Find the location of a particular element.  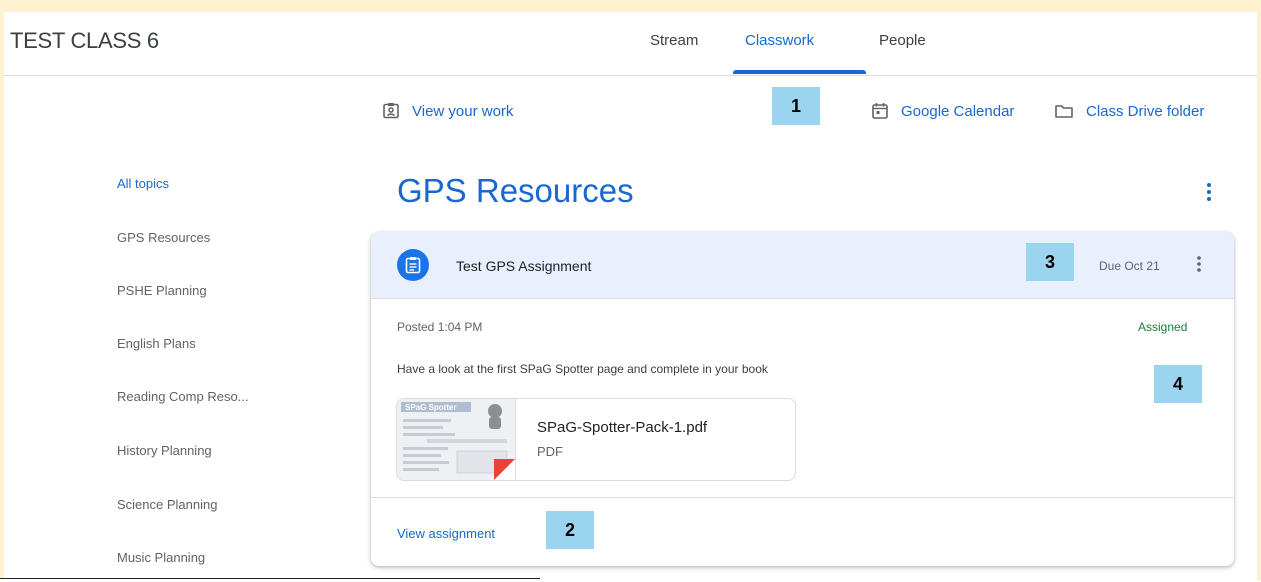

google-calendar-link: Google Calendar is located at coordinates (942, 111).